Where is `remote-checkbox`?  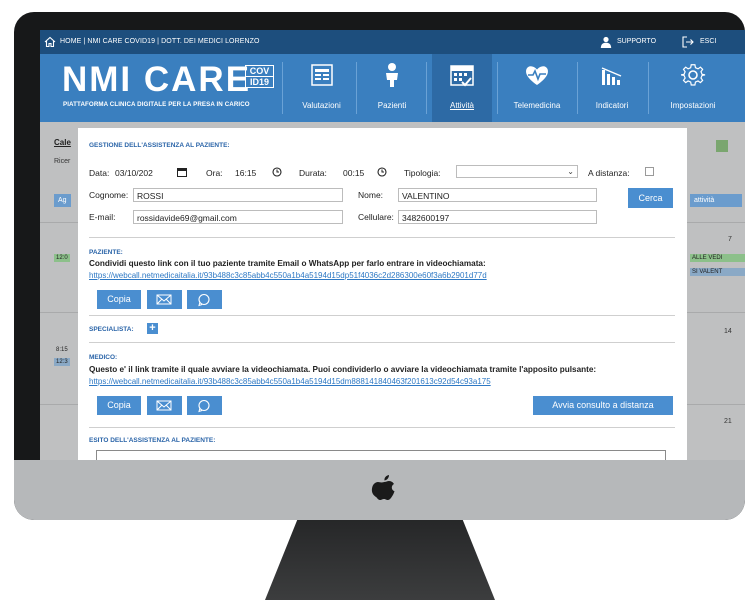
remote-checkbox is located at coordinates (649, 171).